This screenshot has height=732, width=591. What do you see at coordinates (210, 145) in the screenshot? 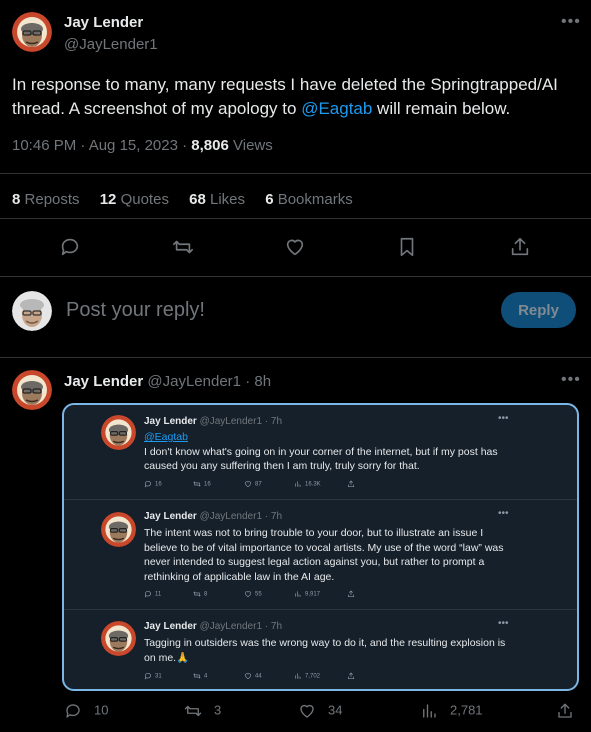
I see `views-count: 8,806` at bounding box center [210, 145].